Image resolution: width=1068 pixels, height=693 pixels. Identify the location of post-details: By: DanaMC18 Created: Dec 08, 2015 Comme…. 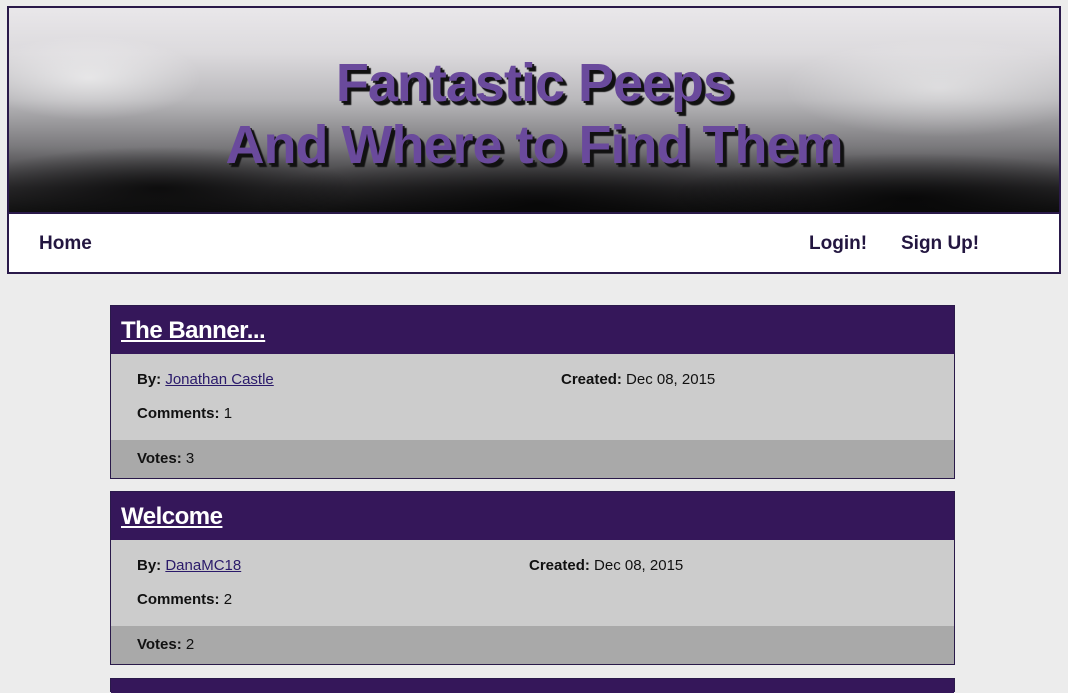
(532, 583).